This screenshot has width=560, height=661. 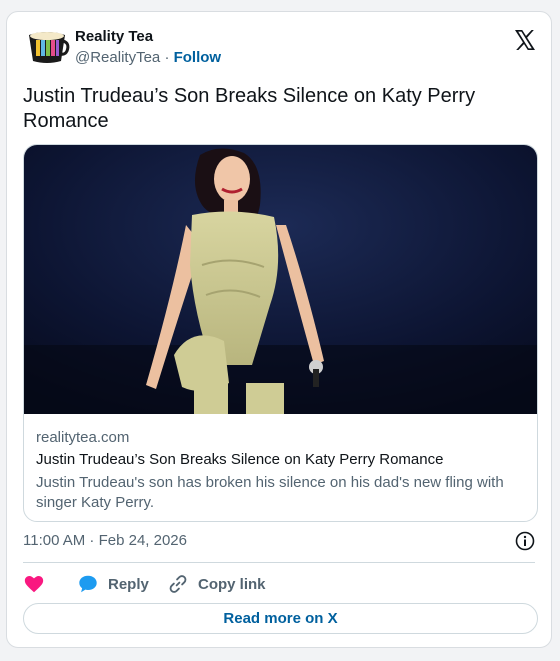 I want to click on follow-link: Follow, so click(x=198, y=57).